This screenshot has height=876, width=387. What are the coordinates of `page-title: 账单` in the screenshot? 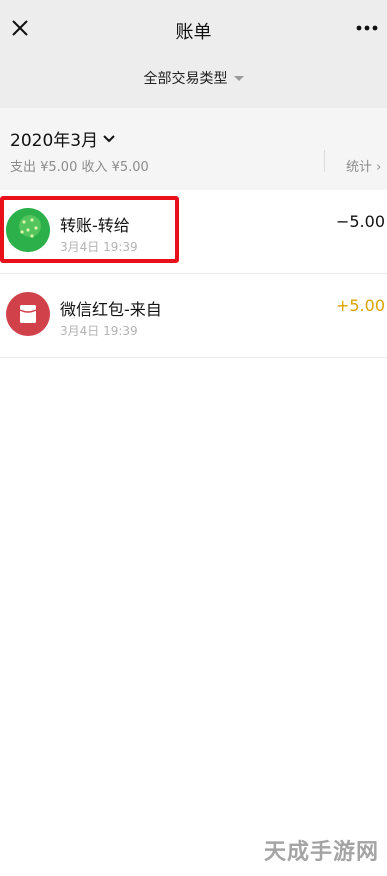 It's located at (193, 32).